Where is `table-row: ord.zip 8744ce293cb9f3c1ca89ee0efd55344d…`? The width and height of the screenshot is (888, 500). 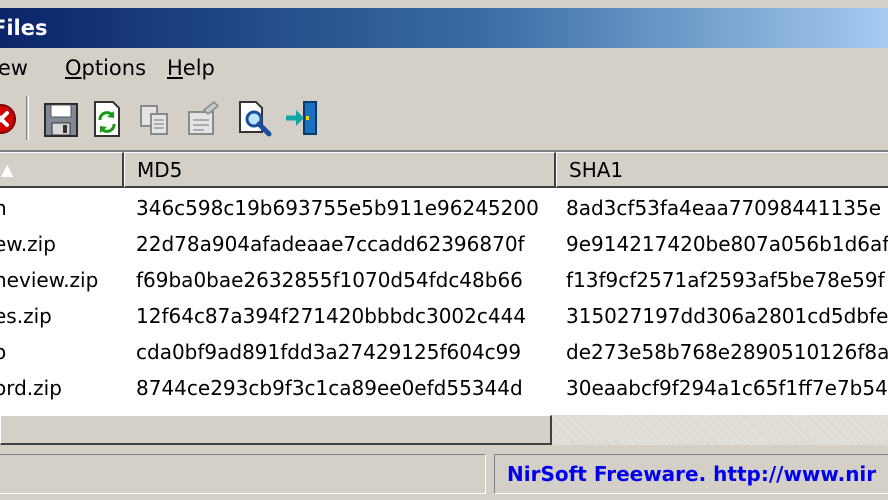 table-row: ord.zip 8744ce293cb9f3c1ca89ee0efd55344d… is located at coordinates (444, 388).